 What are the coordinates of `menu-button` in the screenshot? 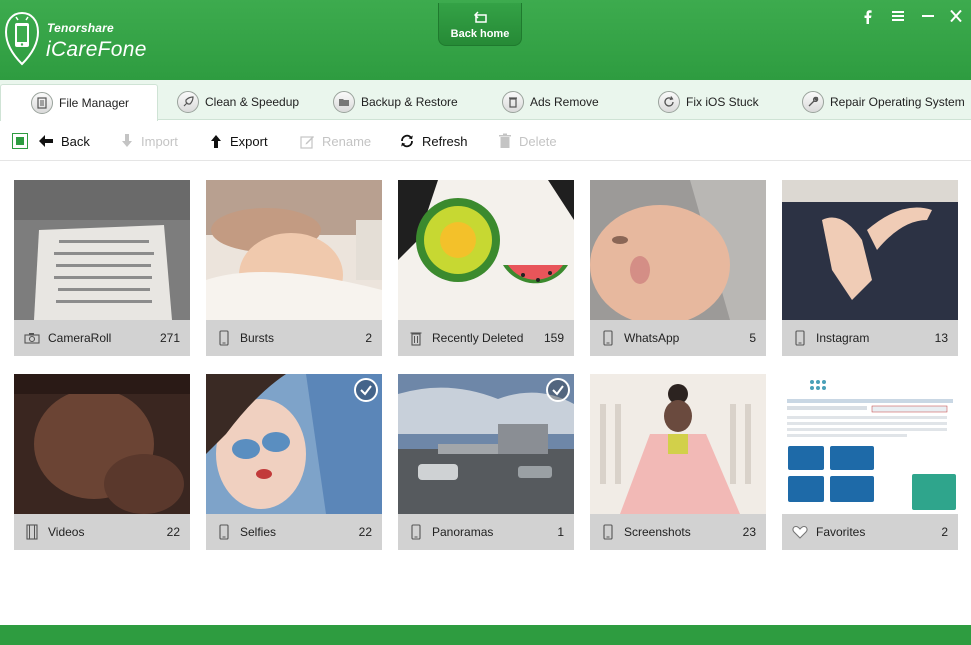 It's located at (898, 18).